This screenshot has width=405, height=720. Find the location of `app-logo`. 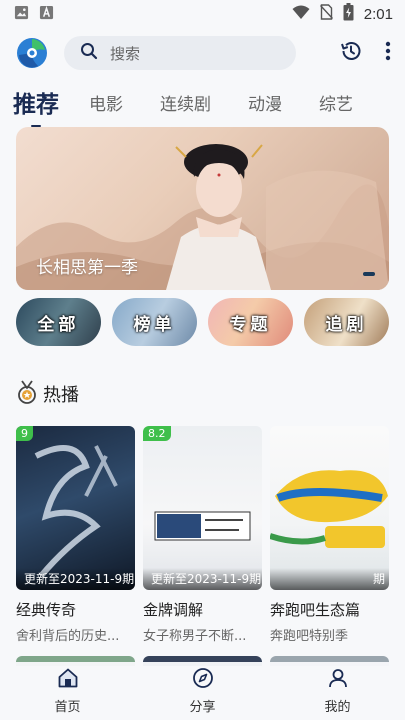

app-logo is located at coordinates (32, 53).